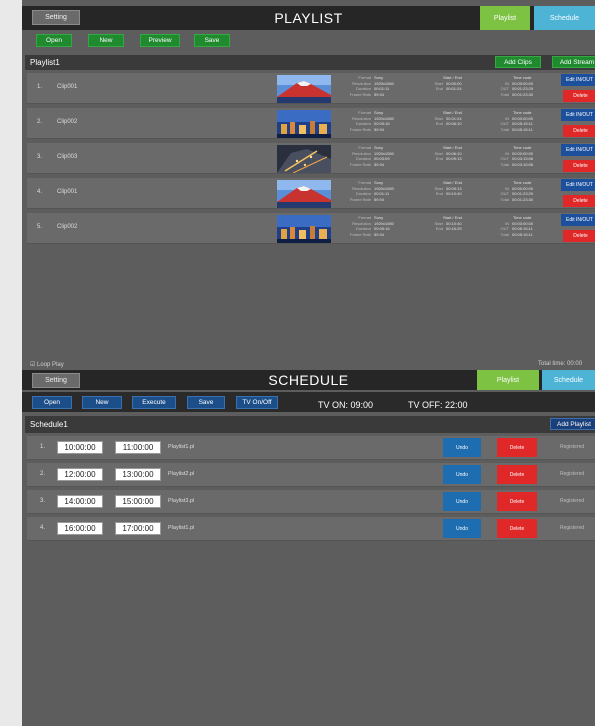 The image size is (595, 726). What do you see at coordinates (212, 40) in the screenshot?
I see `save-button: Save` at bounding box center [212, 40].